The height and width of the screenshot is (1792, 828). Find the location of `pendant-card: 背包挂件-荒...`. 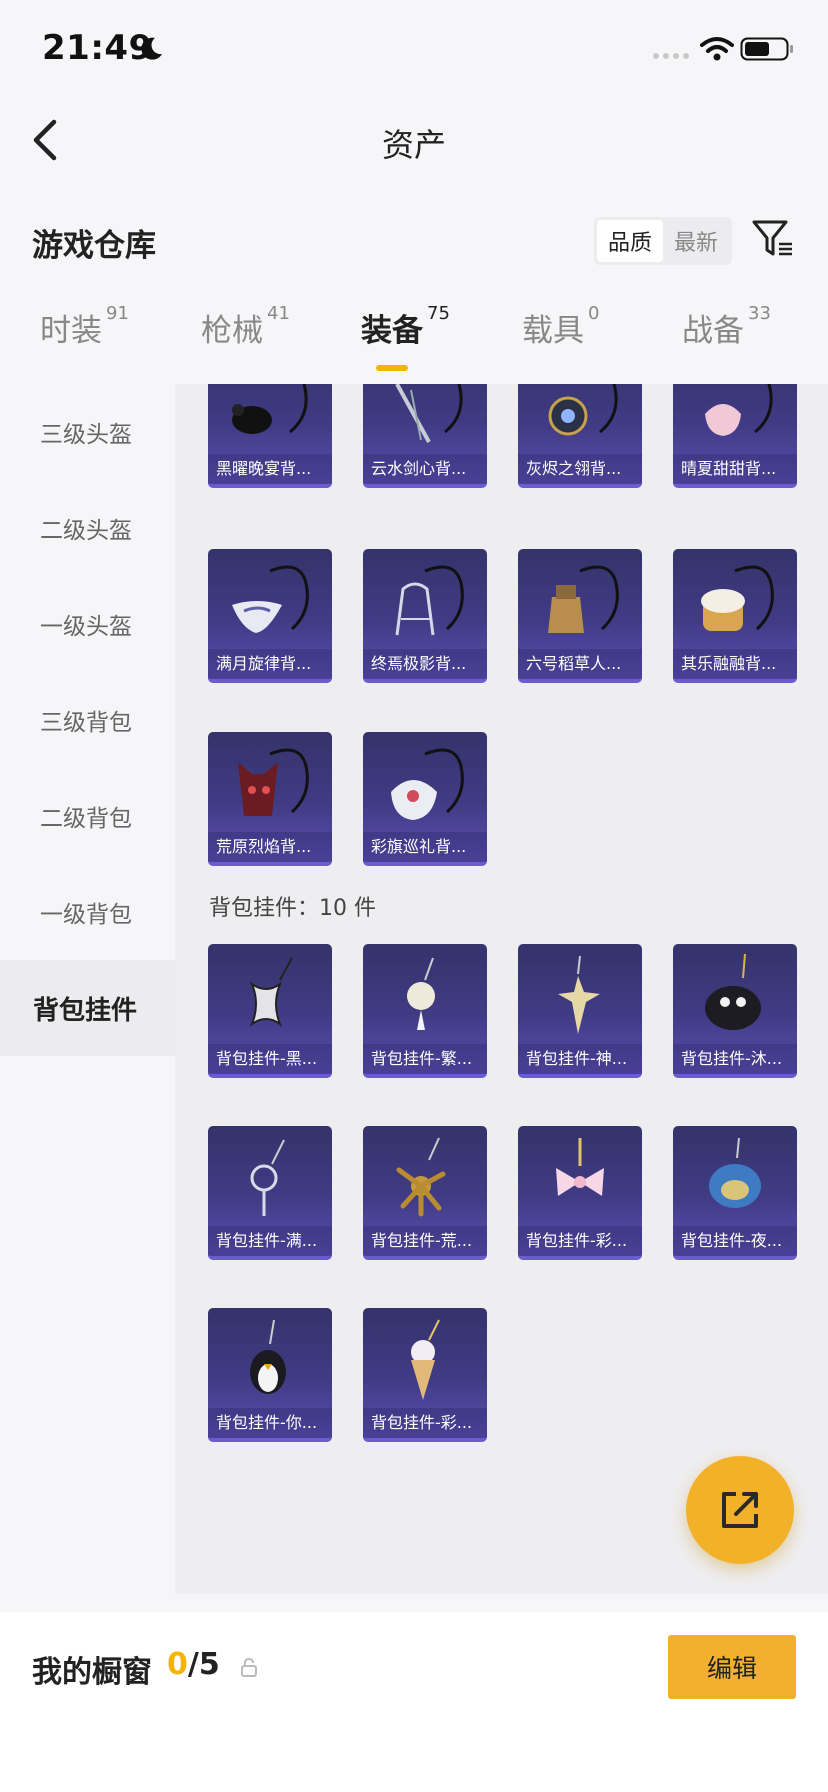

pendant-card: 背包挂件-荒... is located at coordinates (425, 1193).